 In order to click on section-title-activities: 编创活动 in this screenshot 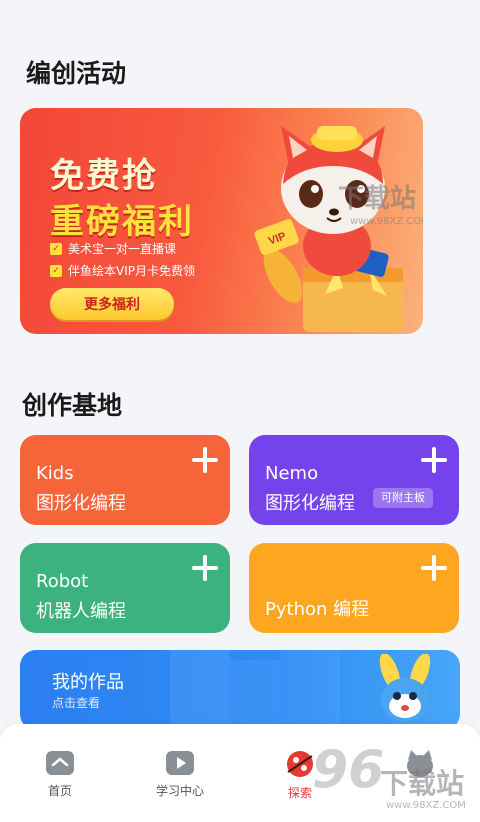, I will do `click(76, 73)`.